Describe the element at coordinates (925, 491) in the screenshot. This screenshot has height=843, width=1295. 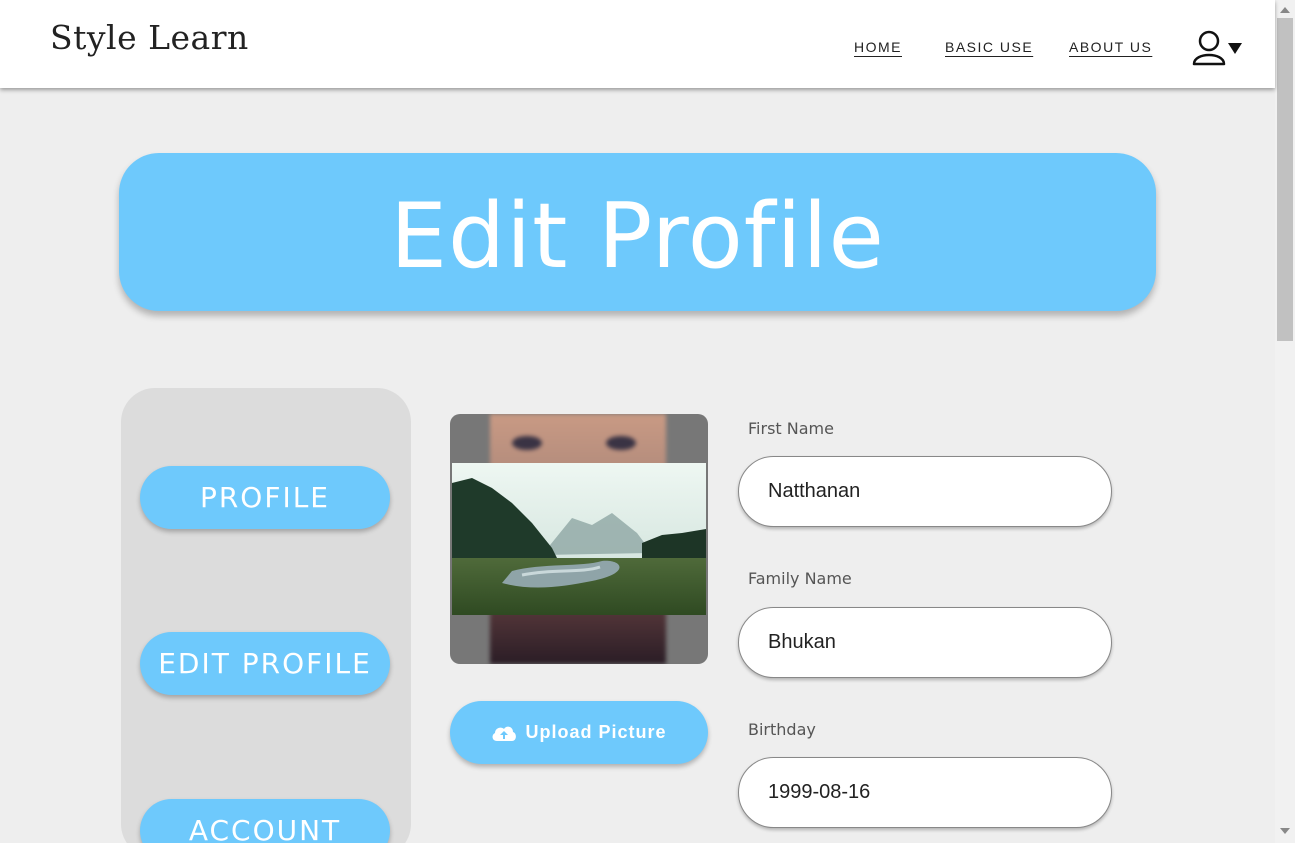
I see `first-name-field` at that location.